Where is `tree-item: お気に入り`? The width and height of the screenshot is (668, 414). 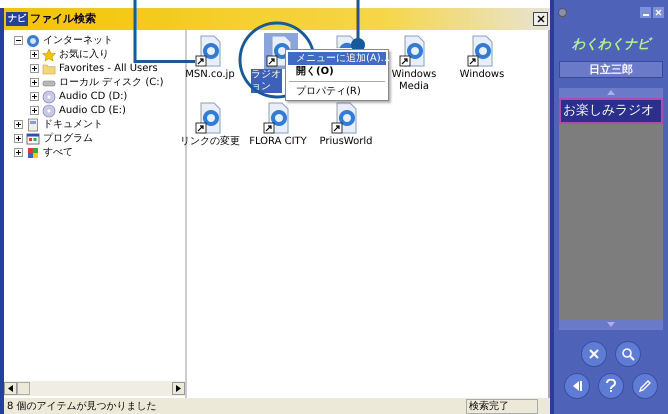 tree-item: お気に入り is located at coordinates (84, 54).